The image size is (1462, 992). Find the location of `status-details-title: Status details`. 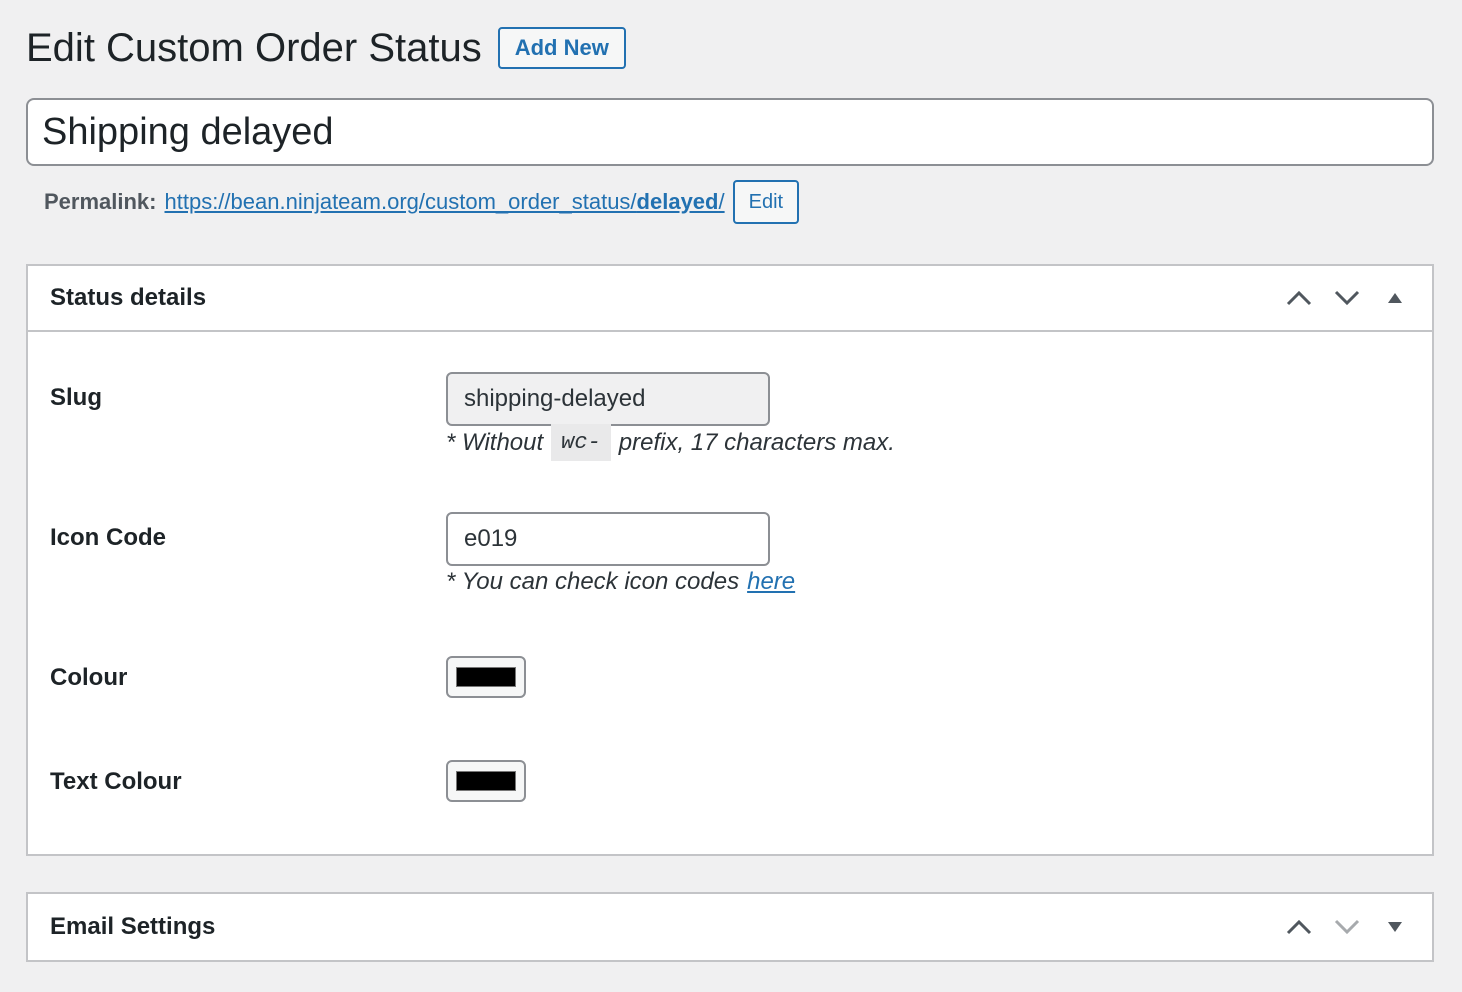

status-details-title: Status details is located at coordinates (128, 297).